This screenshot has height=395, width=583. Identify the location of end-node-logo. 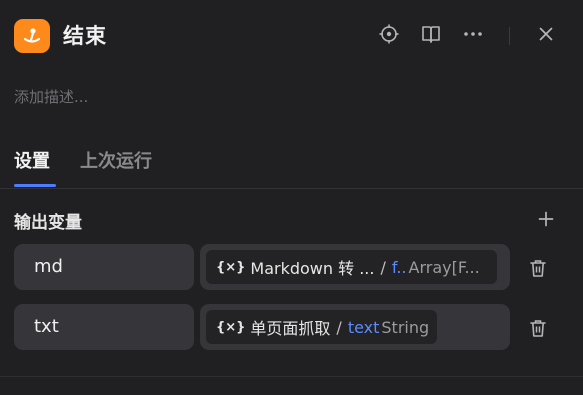
(32, 36).